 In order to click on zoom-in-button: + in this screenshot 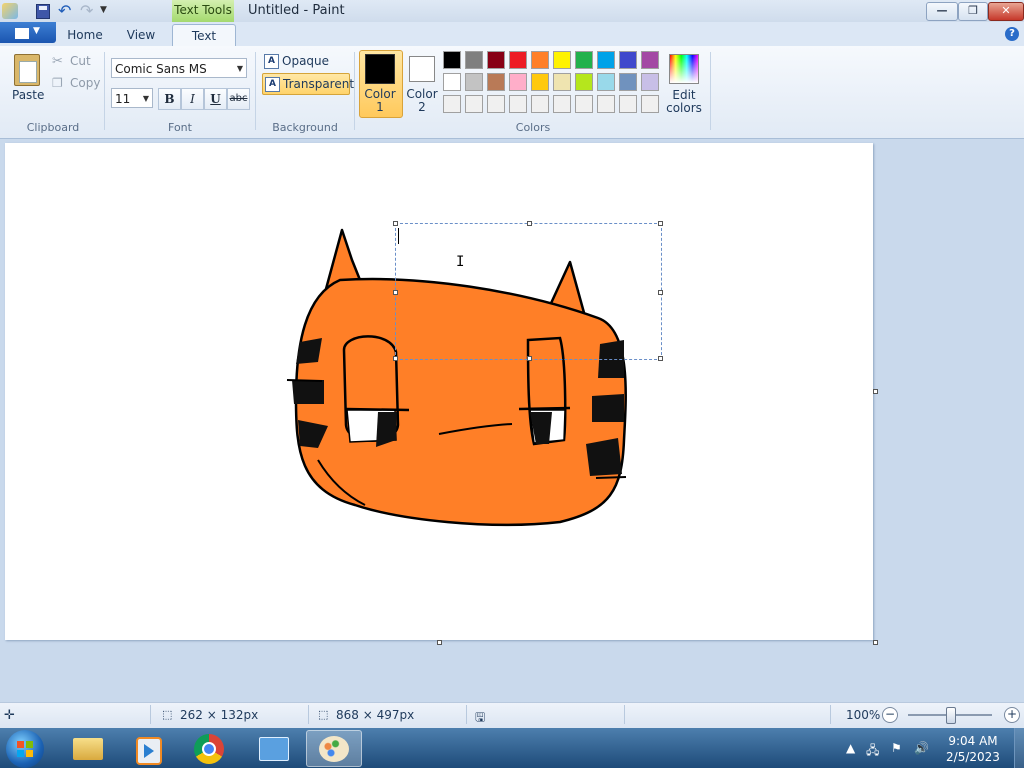, I will do `click(1012, 715)`.